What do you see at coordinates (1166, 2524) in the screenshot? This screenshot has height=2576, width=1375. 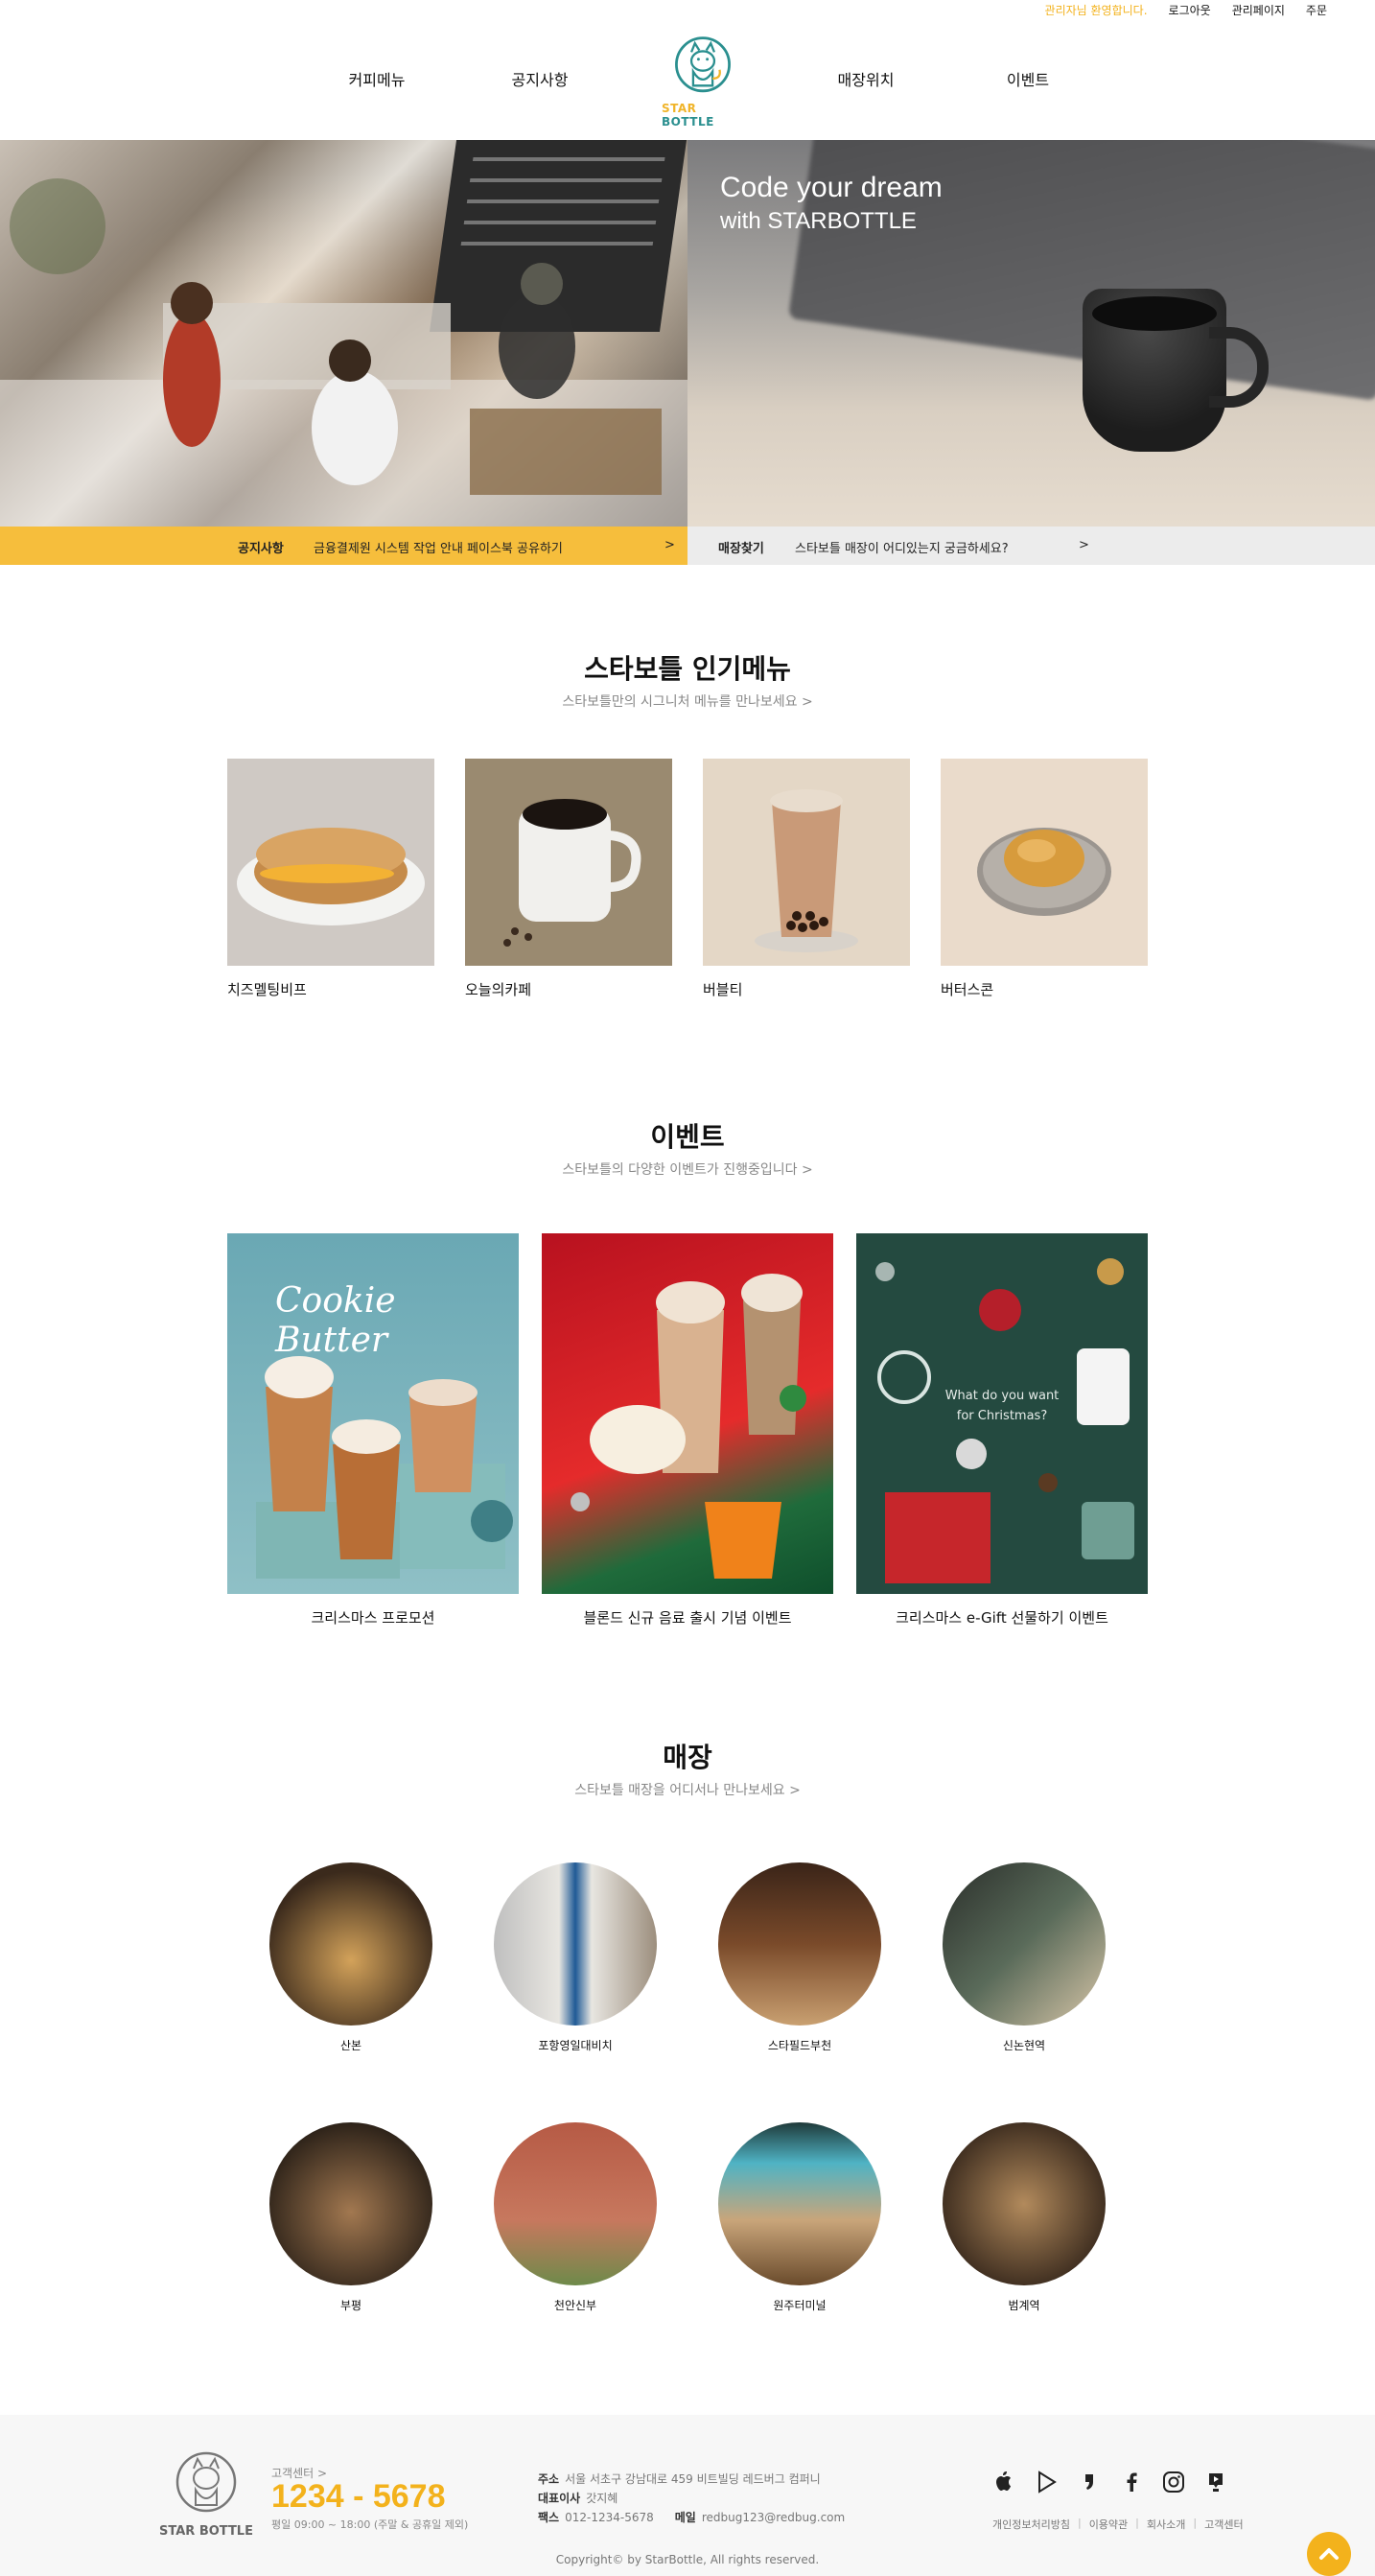 I see `company-intro-link: 회사소개` at bounding box center [1166, 2524].